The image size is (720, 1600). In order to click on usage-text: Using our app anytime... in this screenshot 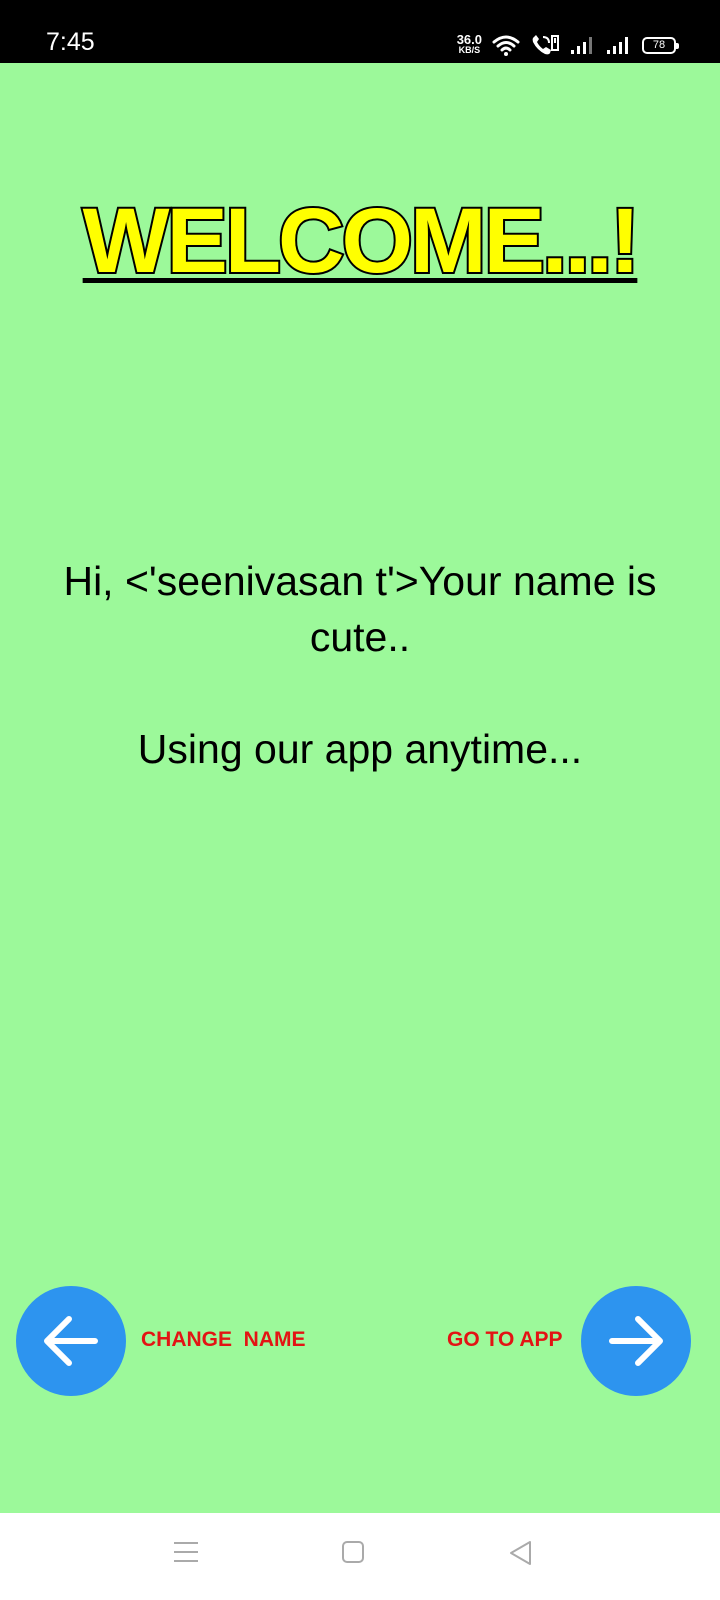, I will do `click(360, 749)`.